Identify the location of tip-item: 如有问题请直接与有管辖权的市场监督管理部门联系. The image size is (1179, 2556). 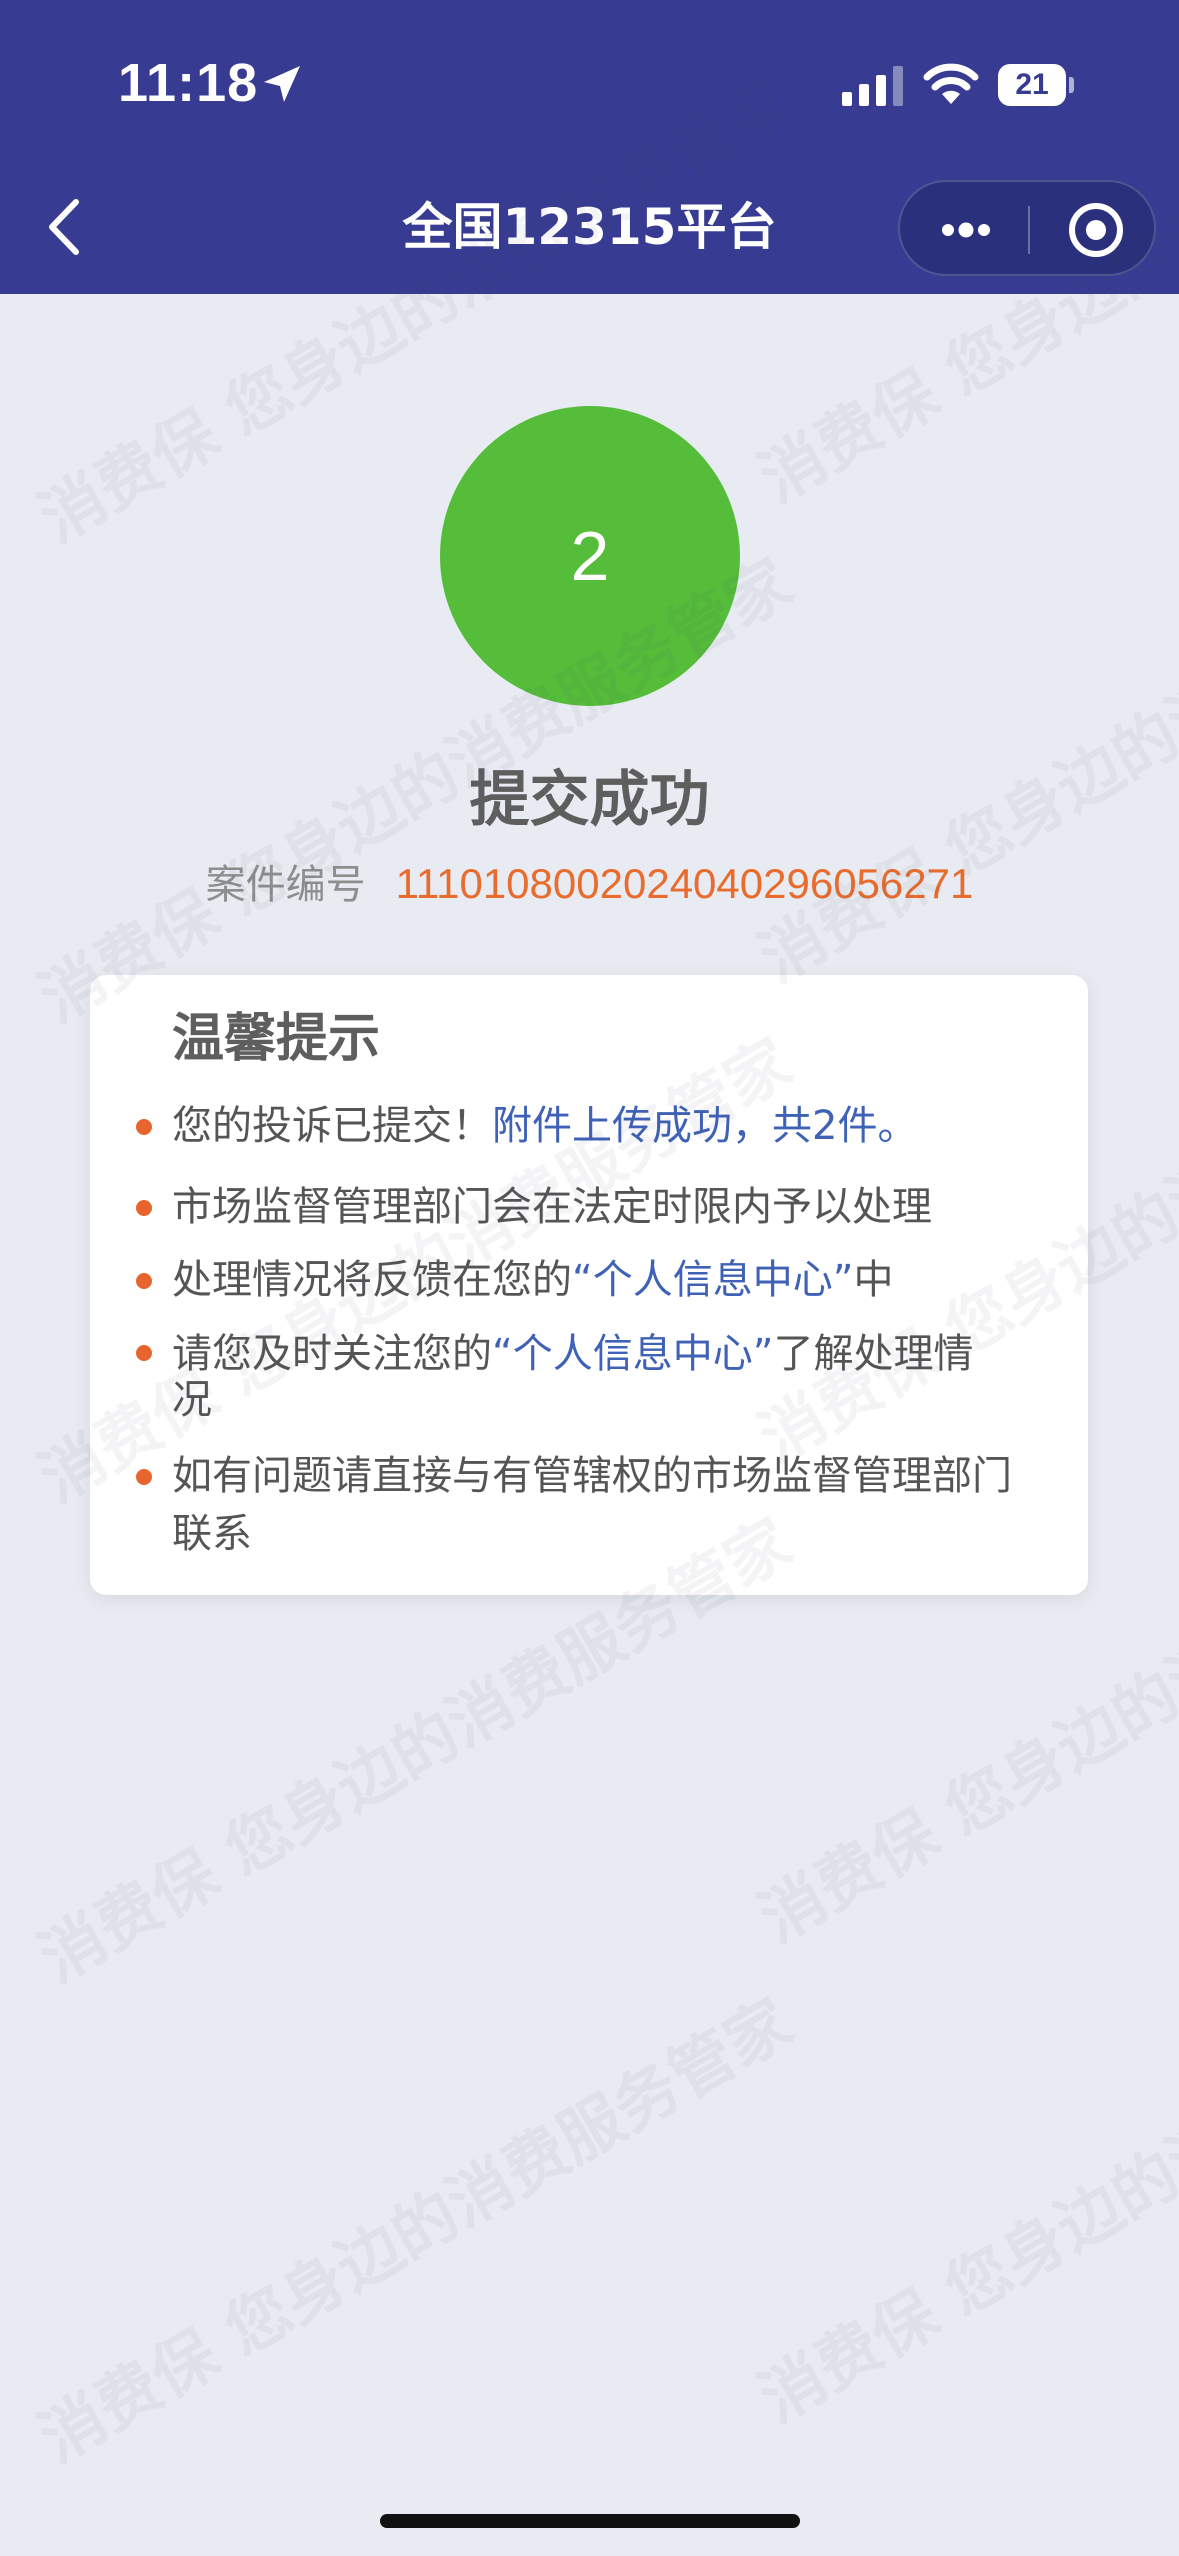
(574, 1505).